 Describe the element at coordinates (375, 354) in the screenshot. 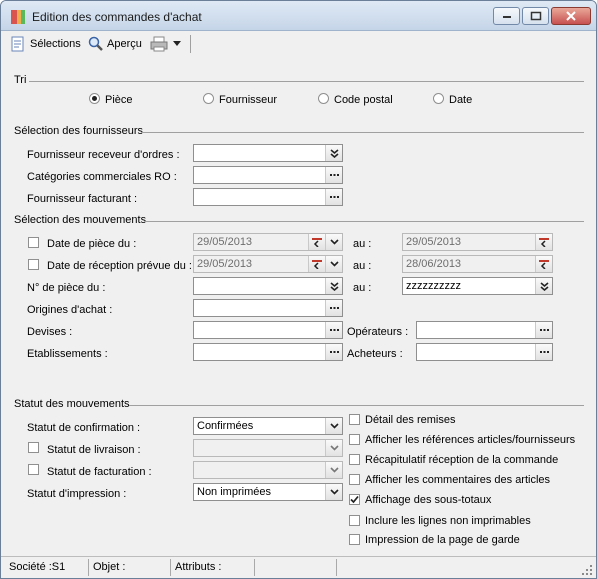

I see `acheteurs-label: Acheteurs :` at that location.